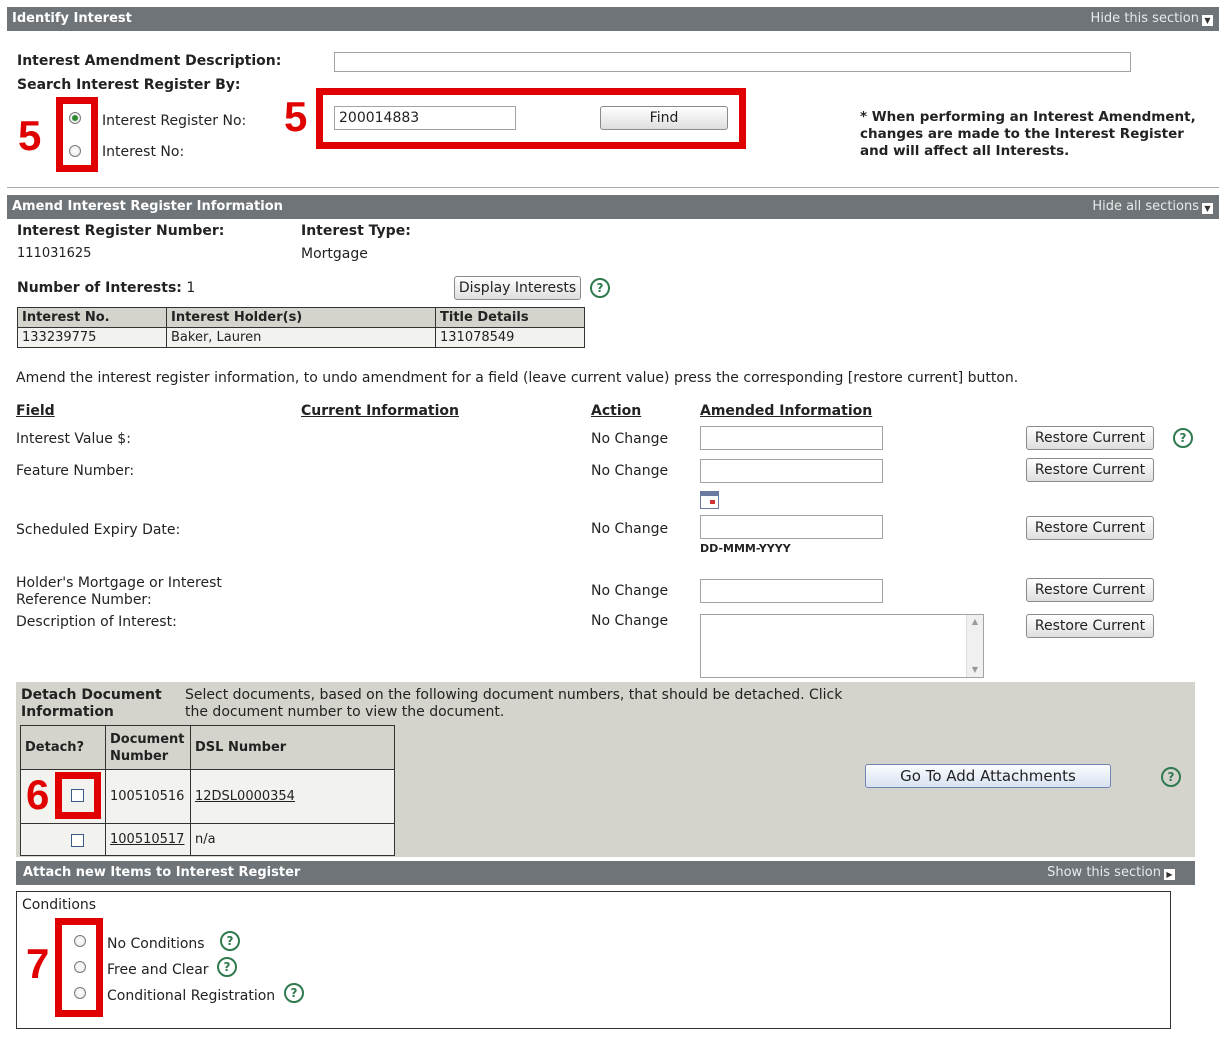 The height and width of the screenshot is (1037, 1226). Describe the element at coordinates (791, 527) in the screenshot. I see `expiry-date-input` at that location.